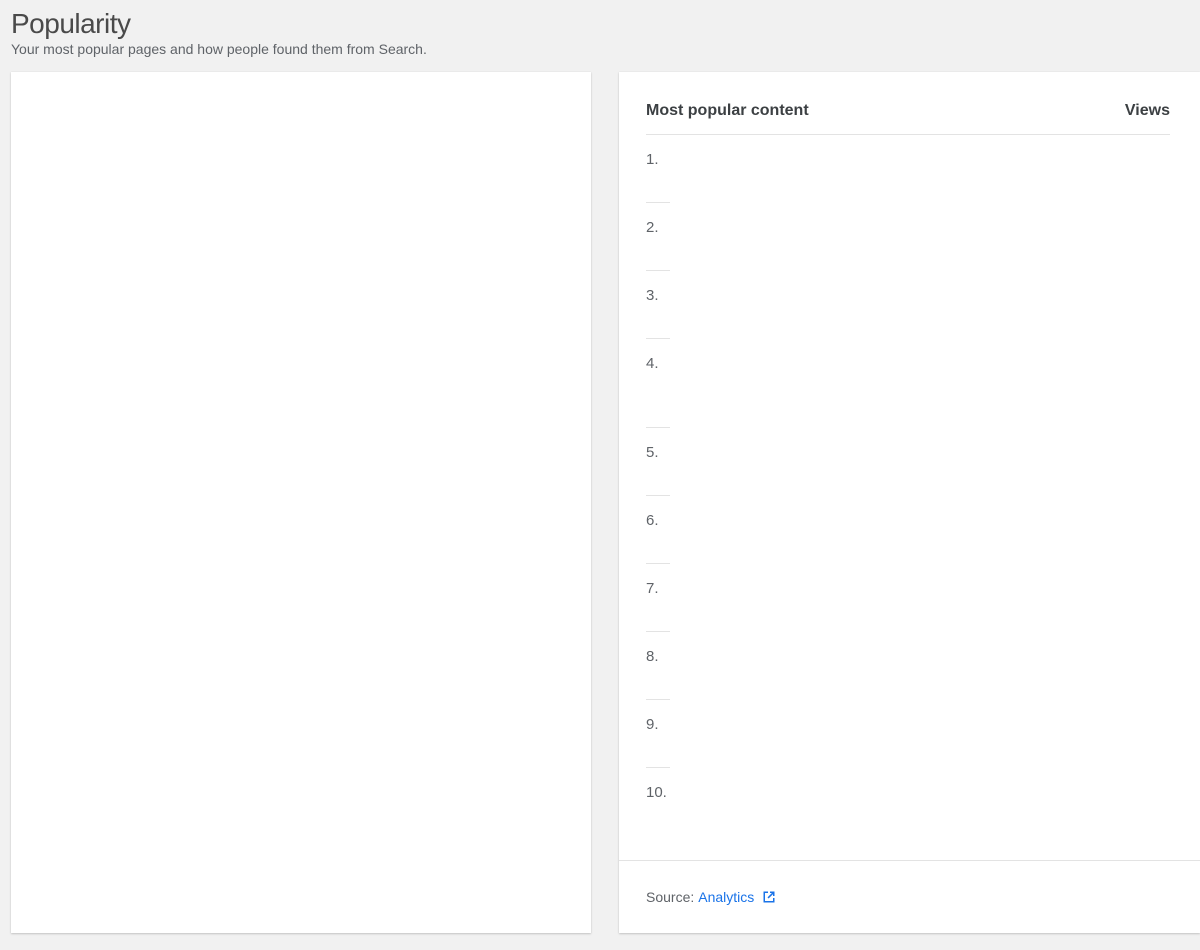 This screenshot has width=1200, height=950. Describe the element at coordinates (670, 897) in the screenshot. I see `source-label: Source:` at that location.